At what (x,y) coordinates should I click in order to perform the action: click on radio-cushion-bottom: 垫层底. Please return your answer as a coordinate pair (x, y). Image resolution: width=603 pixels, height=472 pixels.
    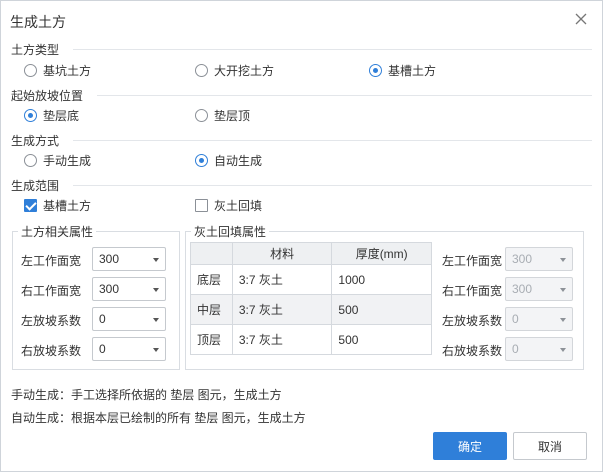
    Looking at the image, I should click on (51, 115).